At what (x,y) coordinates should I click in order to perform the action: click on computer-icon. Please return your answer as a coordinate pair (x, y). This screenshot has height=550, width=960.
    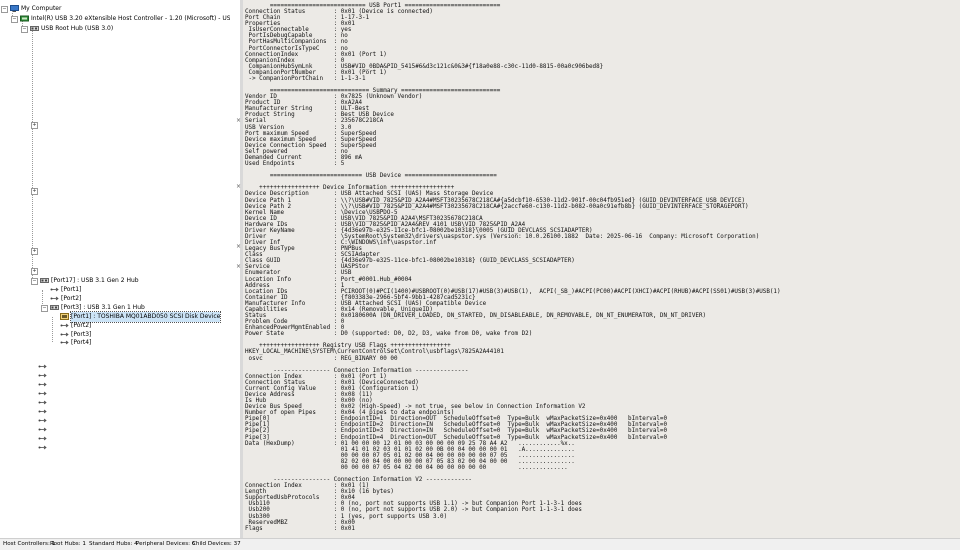
    Looking at the image, I should click on (14, 8).